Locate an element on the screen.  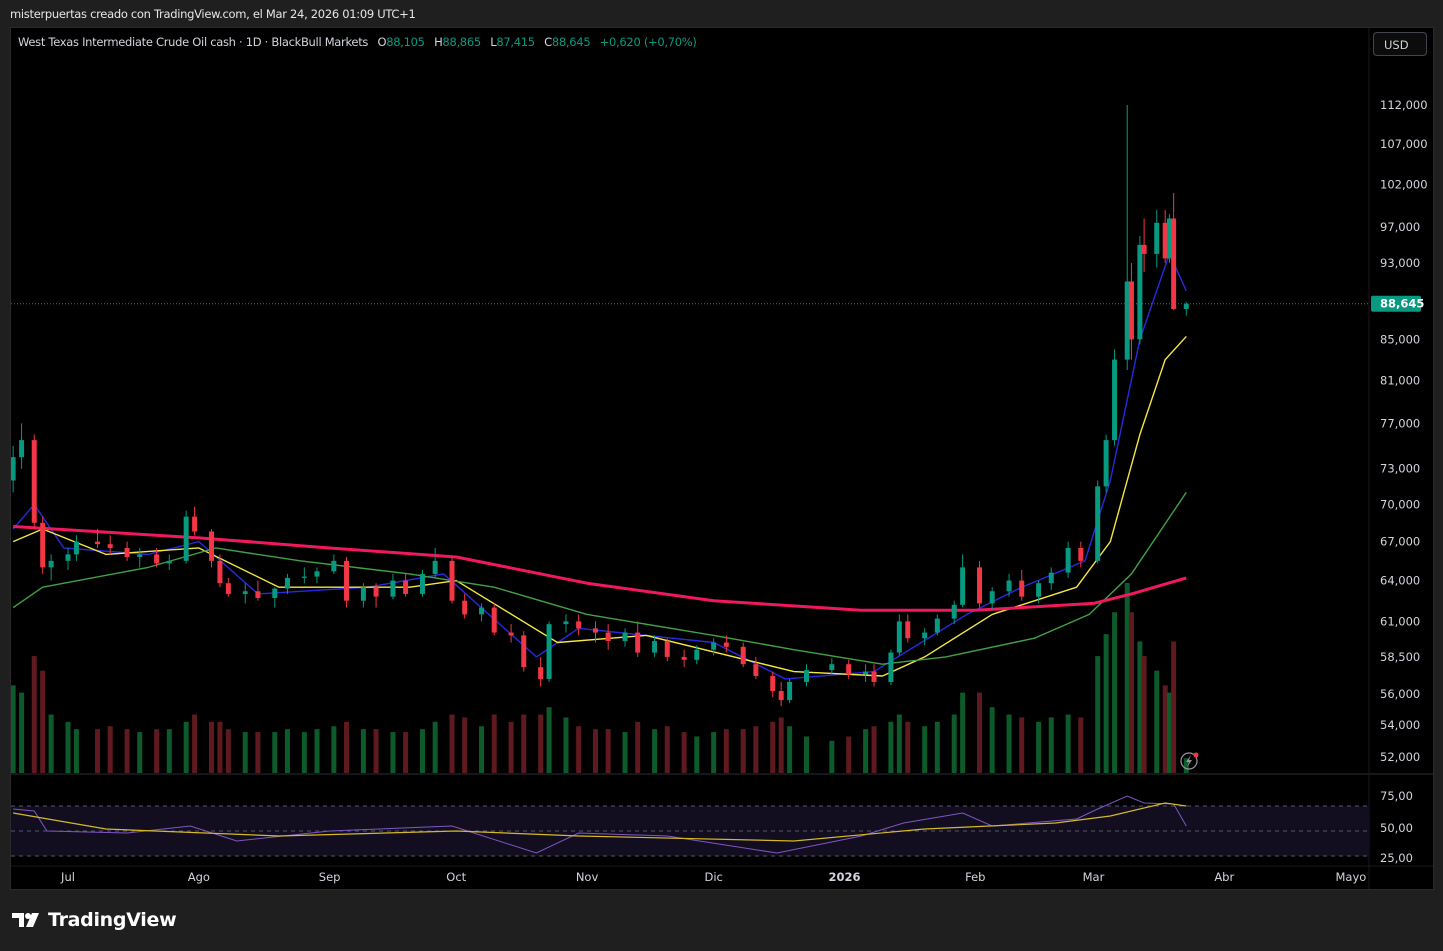
price-tick-label: 67,000 is located at coordinates (1400, 542).